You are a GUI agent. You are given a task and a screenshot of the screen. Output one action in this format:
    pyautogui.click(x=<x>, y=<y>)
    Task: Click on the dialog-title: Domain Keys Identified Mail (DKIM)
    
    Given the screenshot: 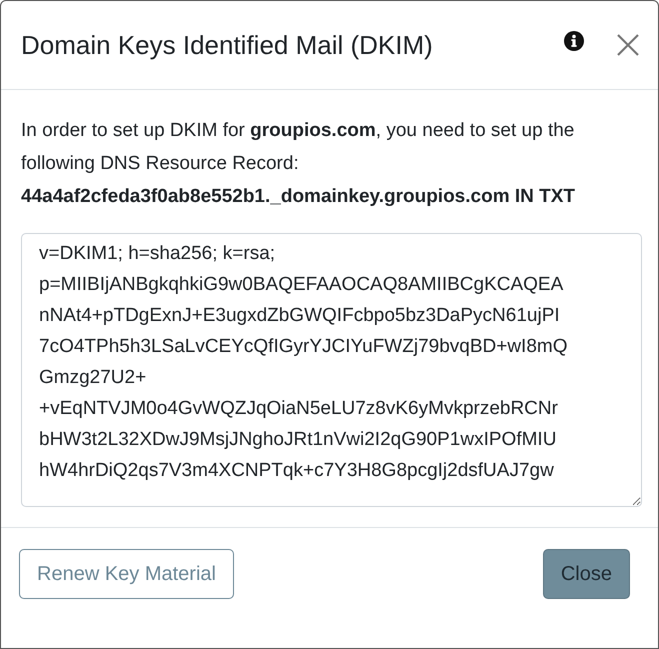 What is the action you would take?
    pyautogui.click(x=227, y=45)
    